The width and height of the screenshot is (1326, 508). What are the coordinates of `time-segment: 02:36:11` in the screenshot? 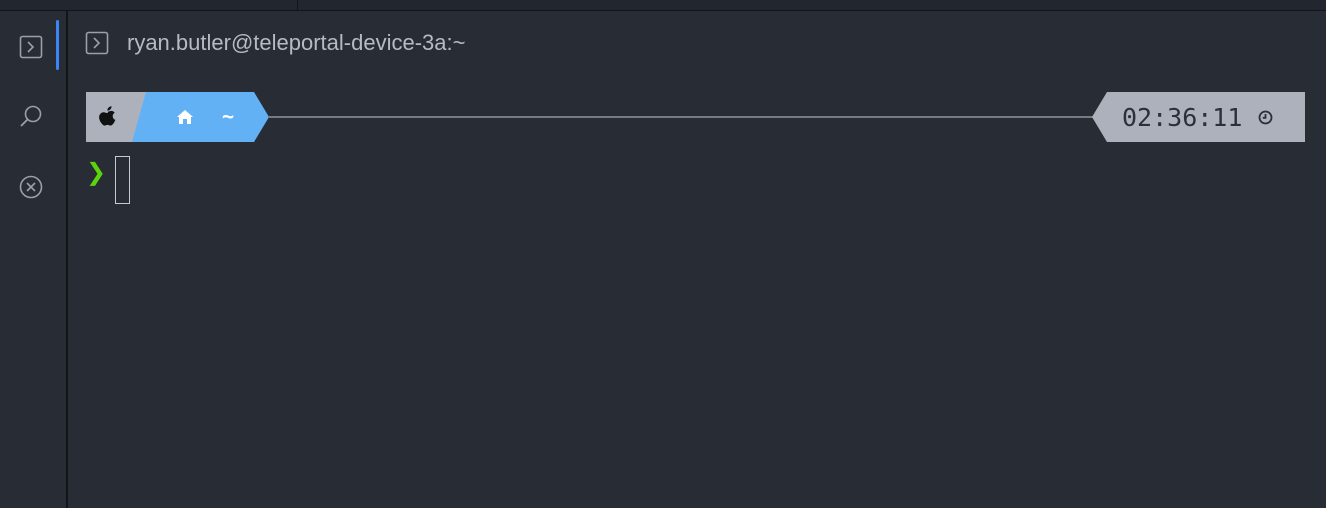 It's located at (1206, 117).